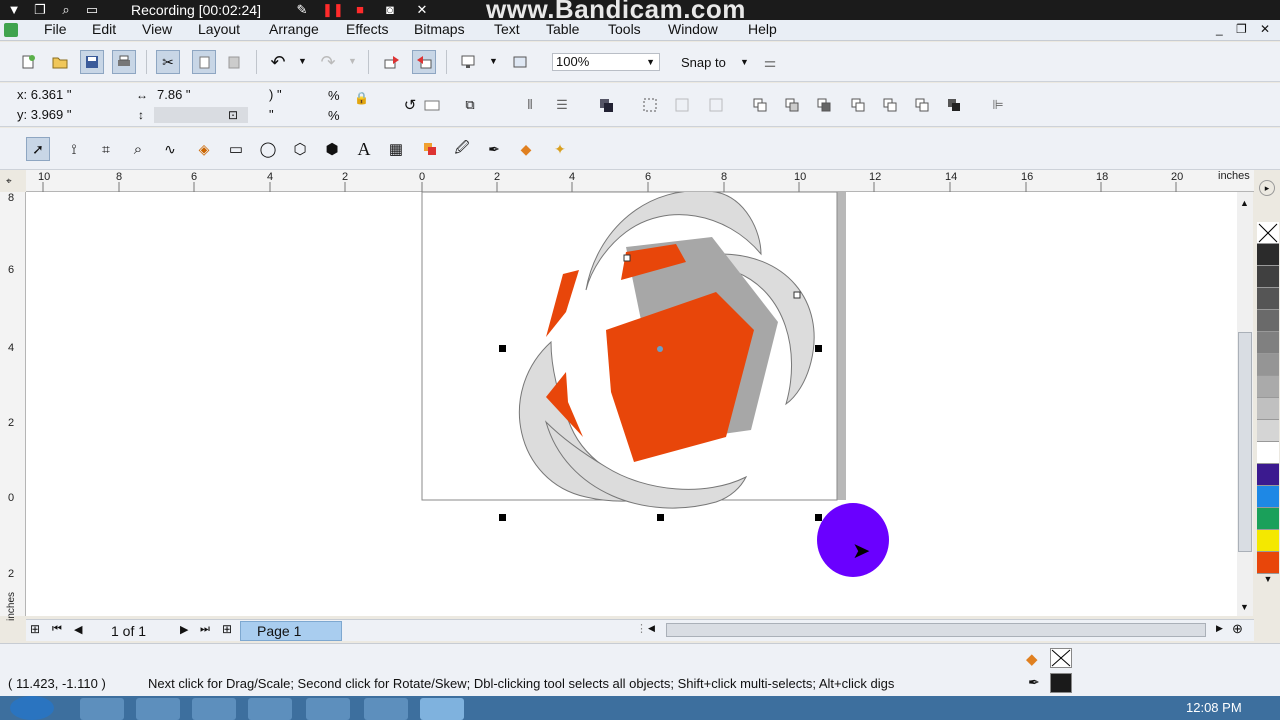 Image resolution: width=1280 pixels, height=720 pixels. Describe the element at coordinates (439, 29) in the screenshot. I see `menu-bitmaps: Bitmaps` at that location.